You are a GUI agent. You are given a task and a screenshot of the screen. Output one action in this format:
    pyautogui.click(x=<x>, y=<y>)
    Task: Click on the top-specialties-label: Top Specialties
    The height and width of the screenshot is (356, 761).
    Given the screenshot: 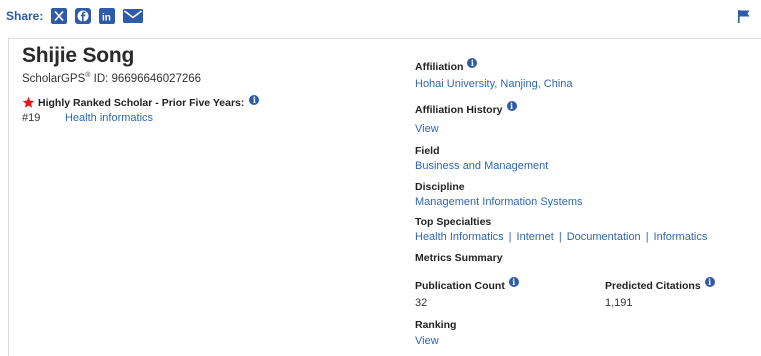 What is the action you would take?
    pyautogui.click(x=453, y=222)
    